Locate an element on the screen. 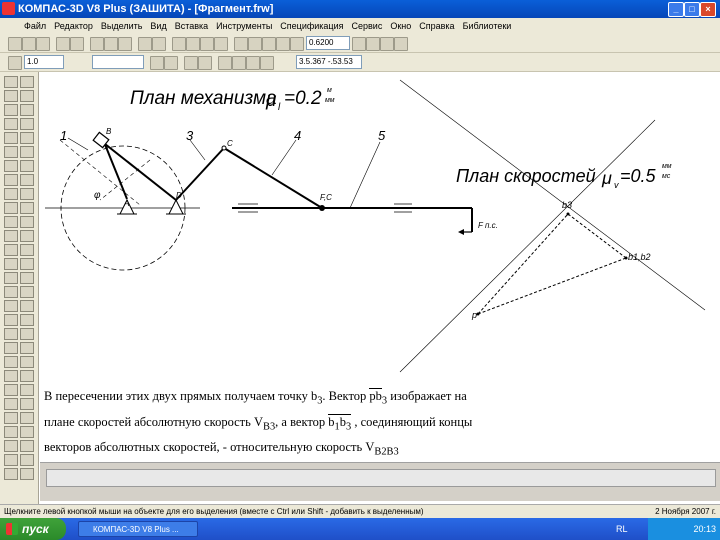 The height and width of the screenshot is (540, 720). menu-file: Файл is located at coordinates (35, 26).